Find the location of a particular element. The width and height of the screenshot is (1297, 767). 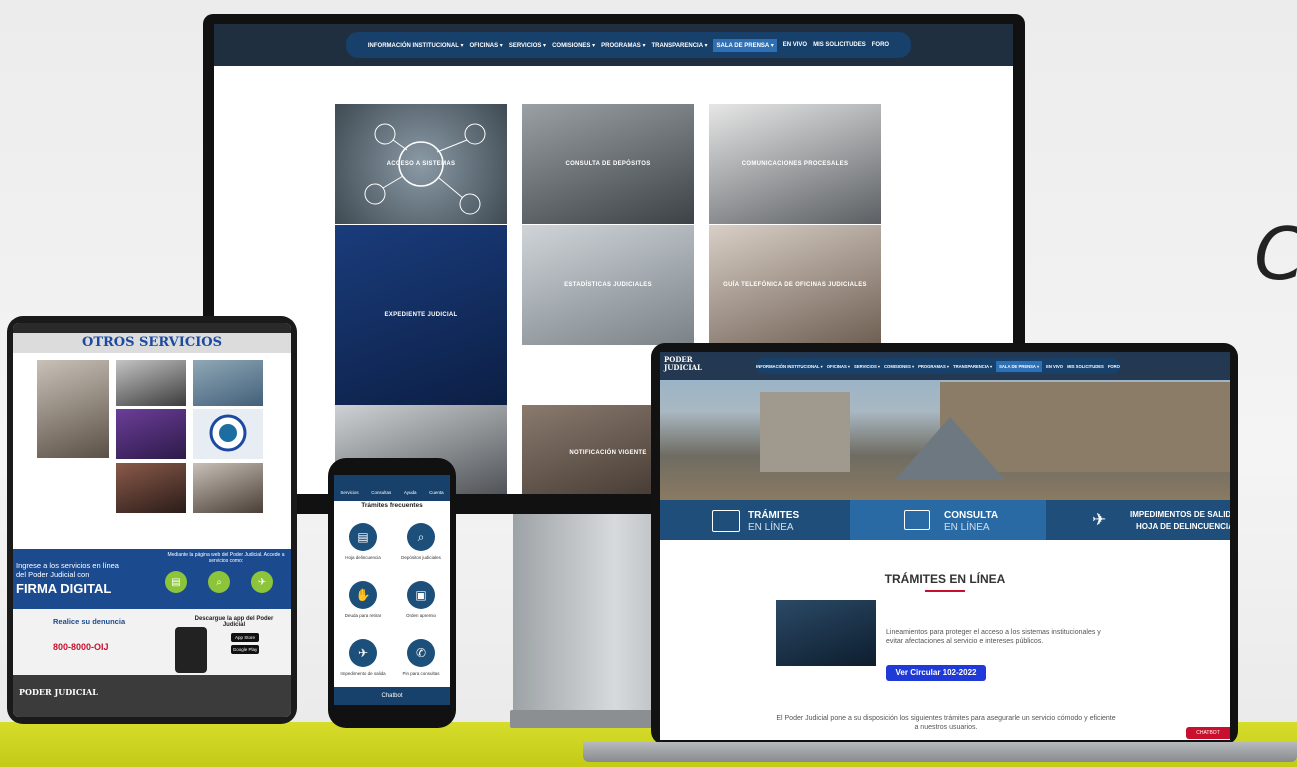

phone-chatbot-bar: Chatbot is located at coordinates (392, 696).